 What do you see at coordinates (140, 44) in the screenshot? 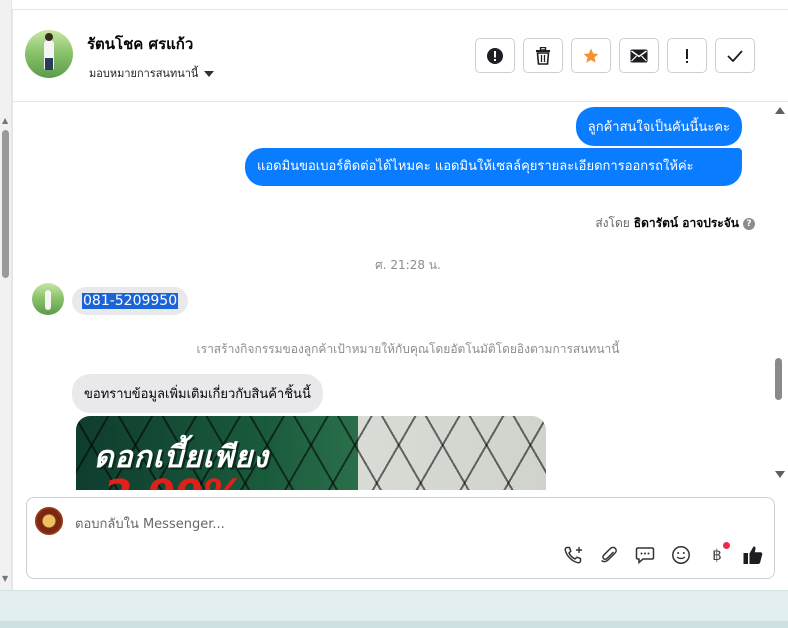
I see `contact-name: รัตนโชค ศรแก้ว` at bounding box center [140, 44].